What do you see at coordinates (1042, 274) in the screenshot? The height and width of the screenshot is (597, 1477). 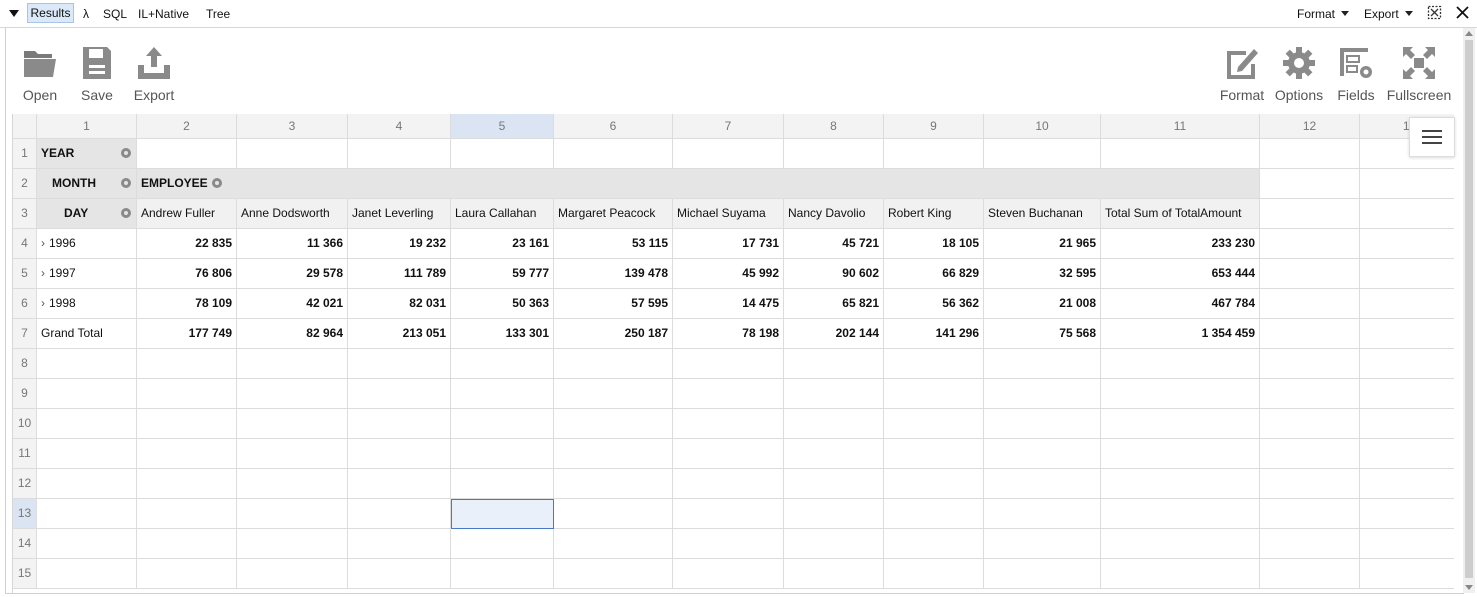 I see `data-cell: 32 595` at bounding box center [1042, 274].